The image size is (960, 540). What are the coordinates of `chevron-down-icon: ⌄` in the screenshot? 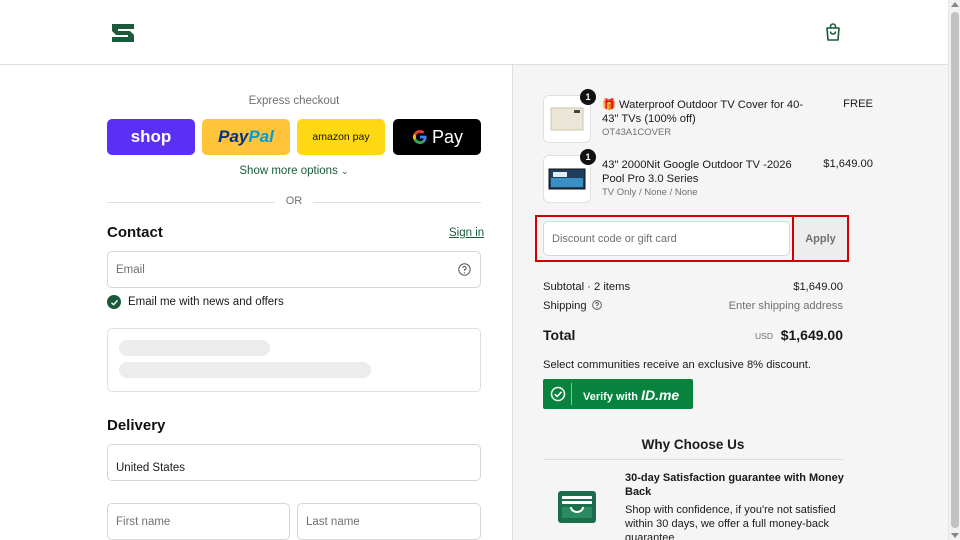 It's located at (345, 171).